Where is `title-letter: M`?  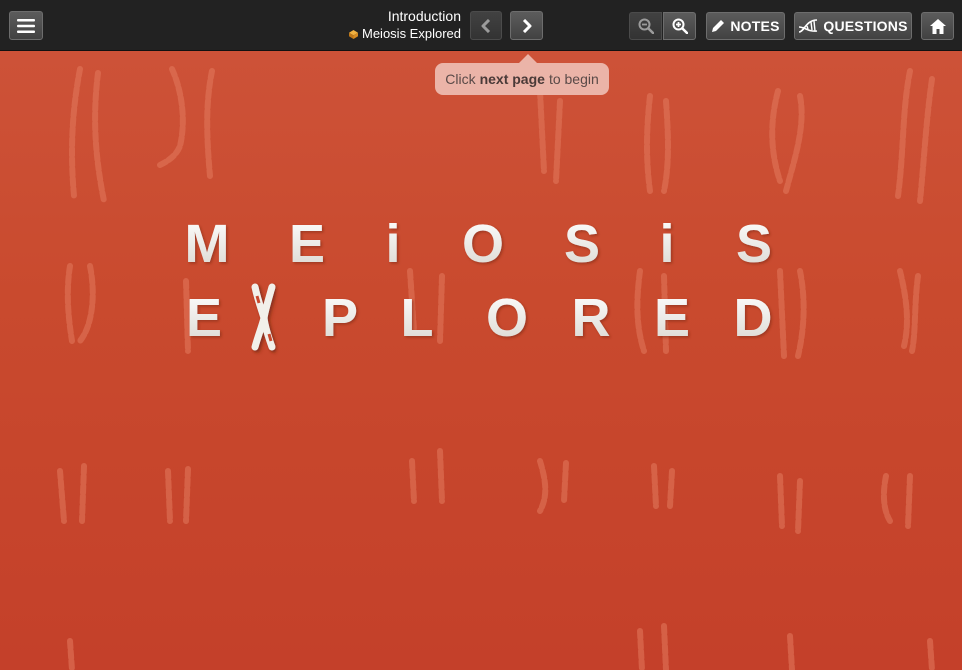 title-letter: M is located at coordinates (207, 244).